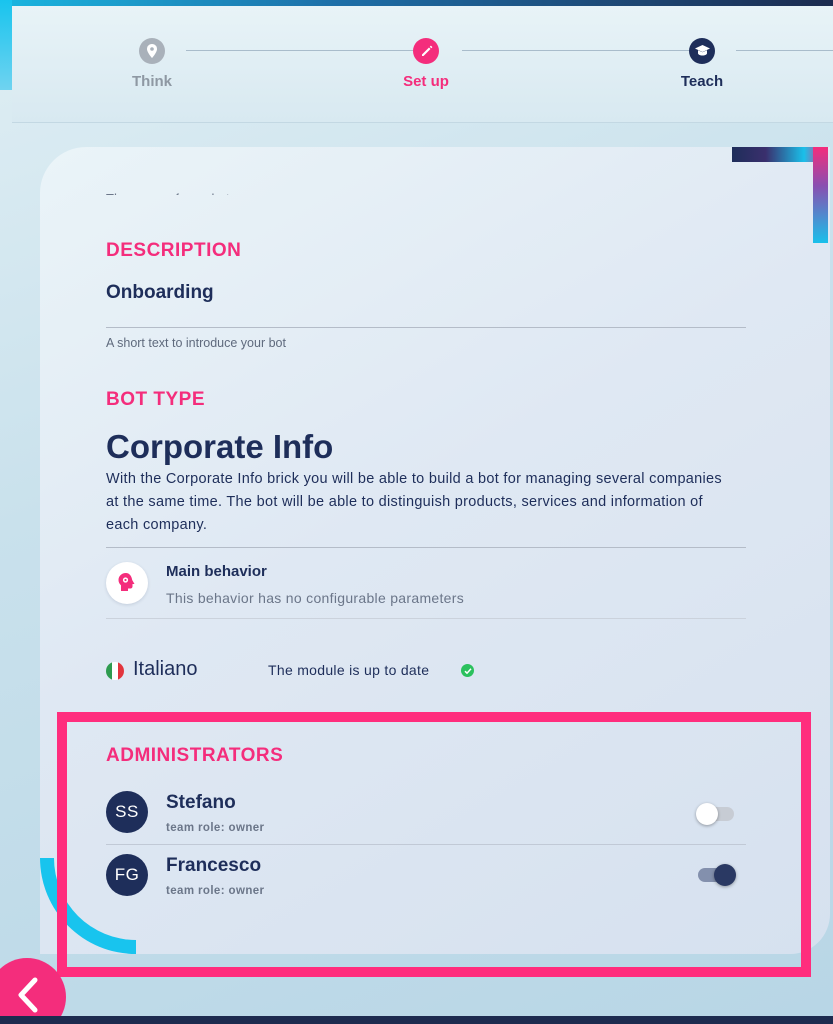 The width and height of the screenshot is (833, 1024). I want to click on pencil-icon, so click(426, 51).